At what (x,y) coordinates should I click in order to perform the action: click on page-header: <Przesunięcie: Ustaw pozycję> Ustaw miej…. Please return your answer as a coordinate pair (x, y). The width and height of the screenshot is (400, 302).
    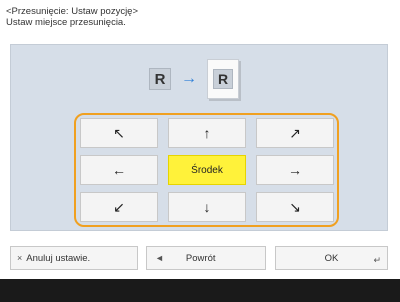
    Looking at the image, I should click on (72, 17).